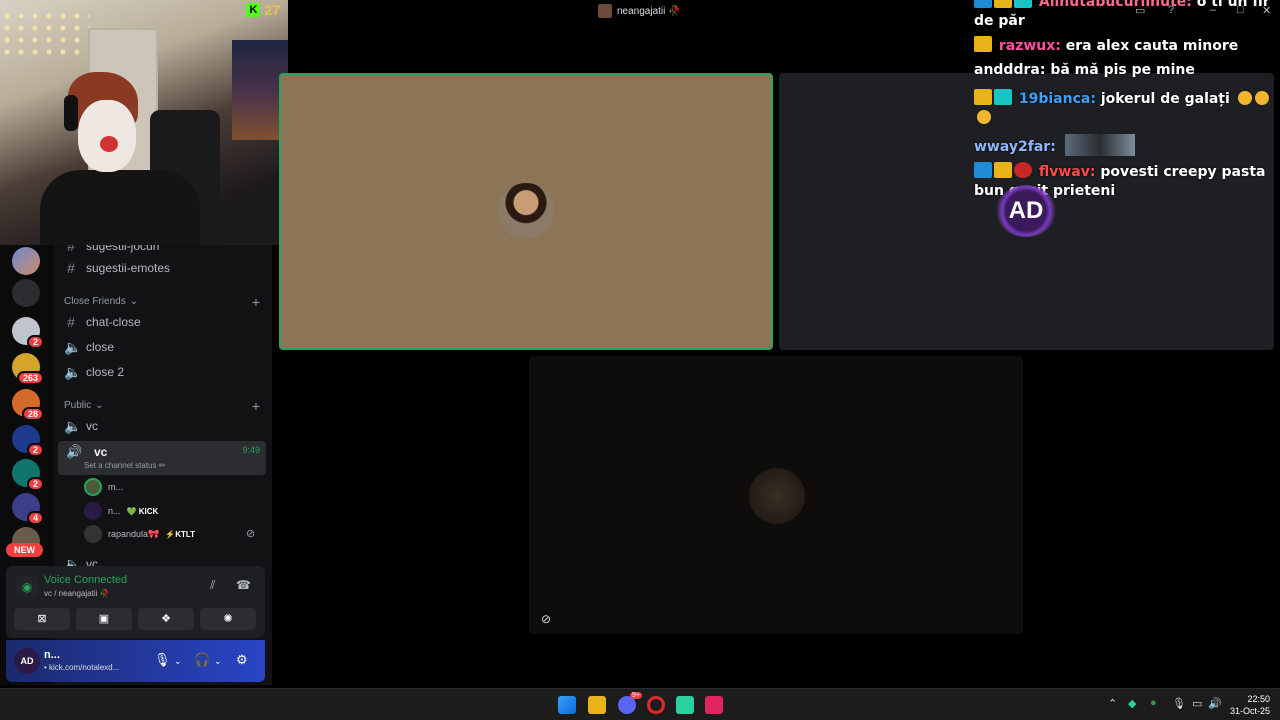 The image size is (1280, 720). Describe the element at coordinates (251, 450) in the screenshot. I see `voice-duration: 9:49` at that location.